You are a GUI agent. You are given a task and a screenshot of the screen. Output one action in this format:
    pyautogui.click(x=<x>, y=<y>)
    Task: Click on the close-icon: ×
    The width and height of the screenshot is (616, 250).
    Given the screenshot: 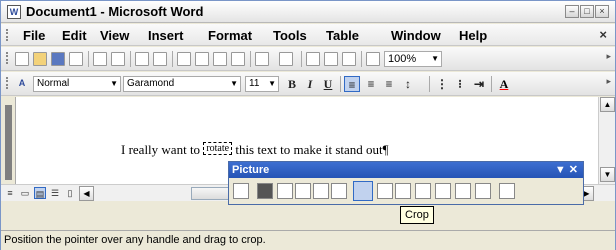 What is the action you would take?
    pyautogui.click(x=602, y=11)
    